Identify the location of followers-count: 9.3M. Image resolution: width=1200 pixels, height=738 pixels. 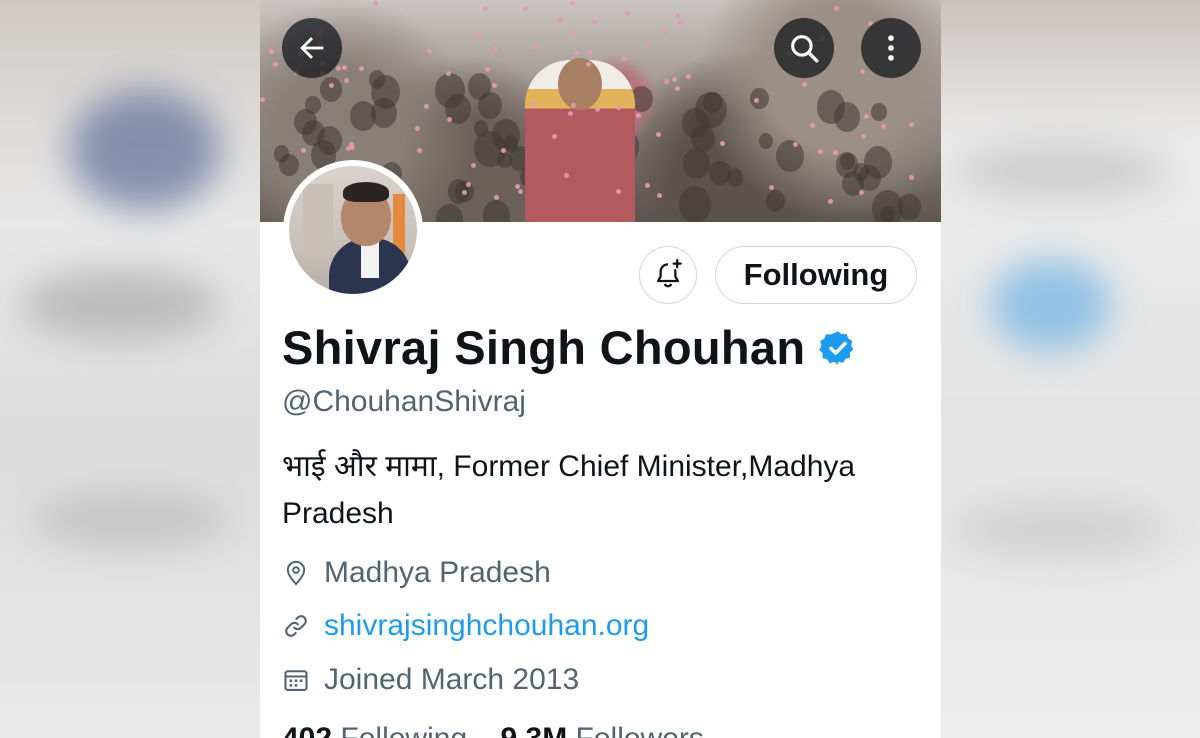
(533, 730).